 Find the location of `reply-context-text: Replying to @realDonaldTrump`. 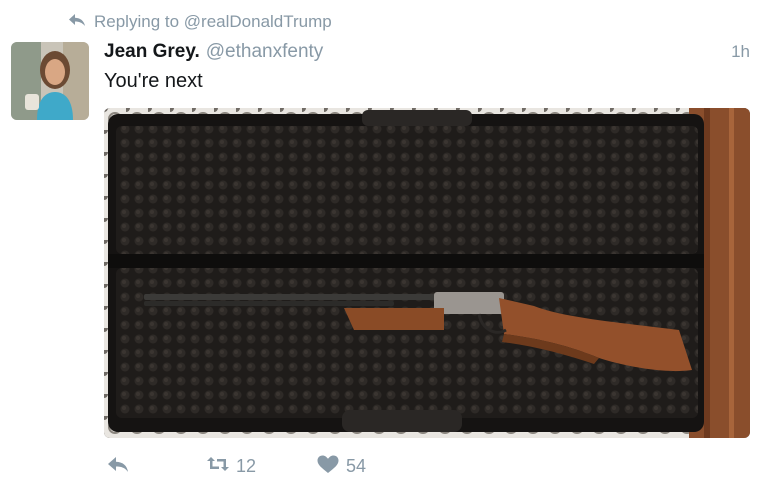

reply-context-text: Replying to @realDonaldTrump is located at coordinates (213, 22).